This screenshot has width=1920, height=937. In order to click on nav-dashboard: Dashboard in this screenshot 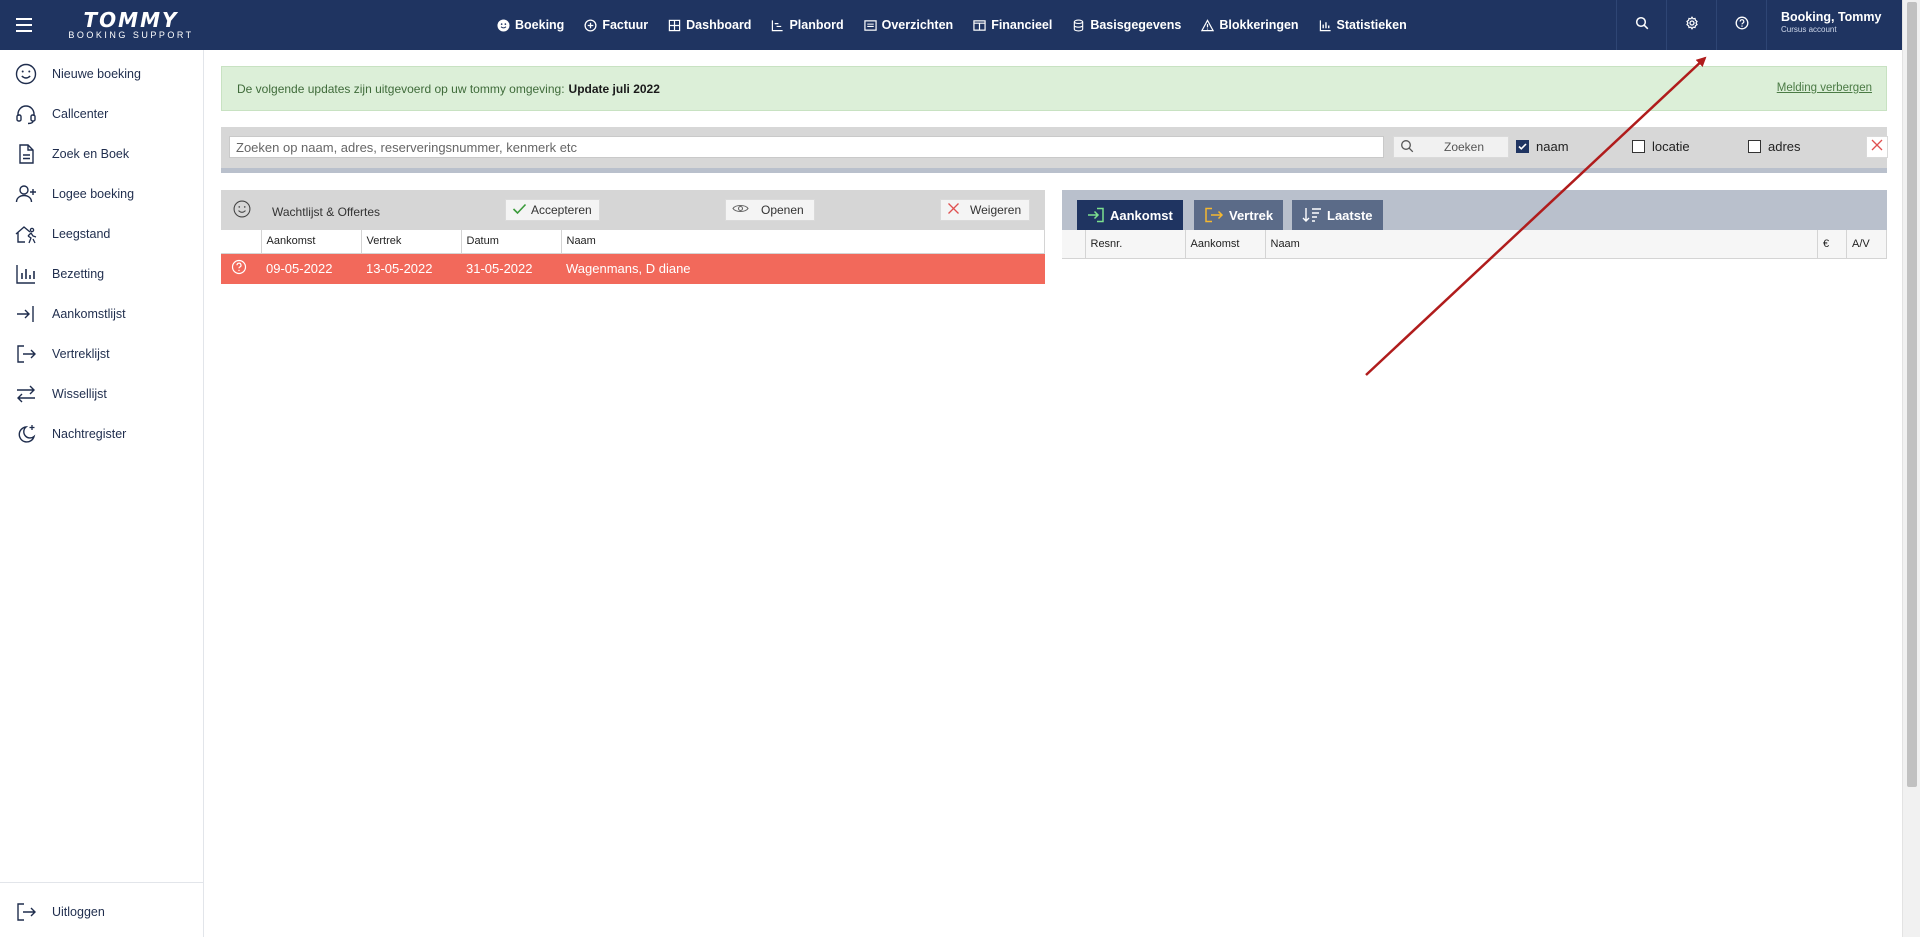, I will do `click(709, 25)`.